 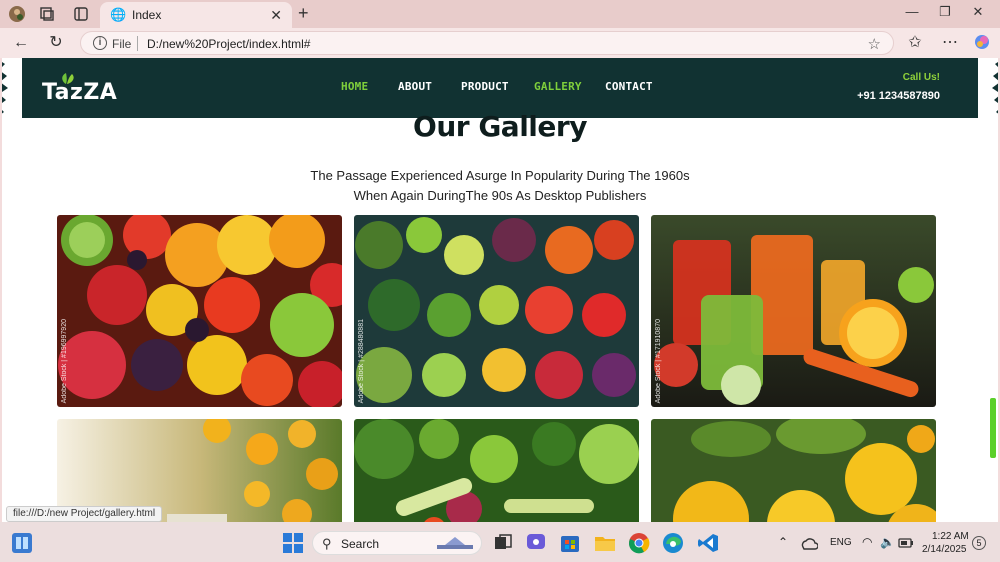 What do you see at coordinates (874, 44) in the screenshot?
I see `favorite-star-icon: ☆` at bounding box center [874, 44].